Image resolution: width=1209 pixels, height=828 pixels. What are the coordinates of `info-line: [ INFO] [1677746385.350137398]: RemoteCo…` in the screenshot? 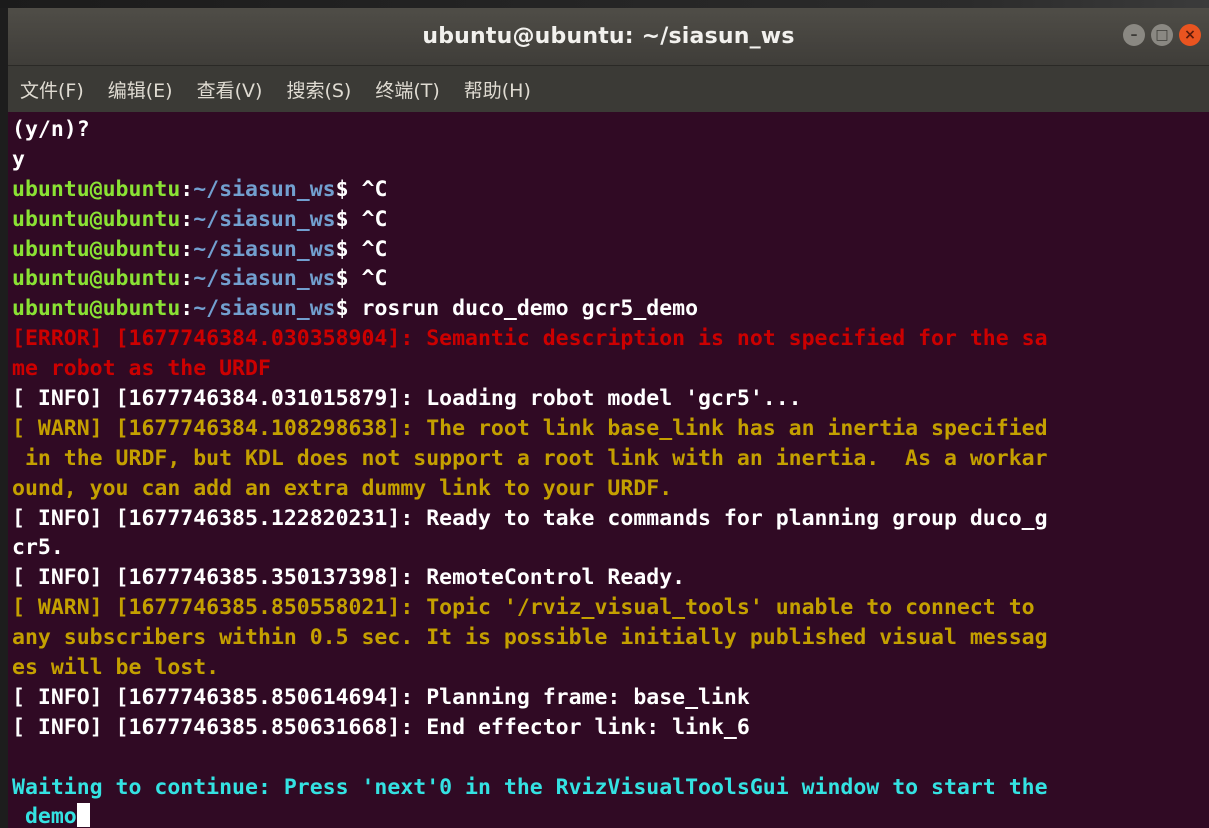 It's located at (349, 578).